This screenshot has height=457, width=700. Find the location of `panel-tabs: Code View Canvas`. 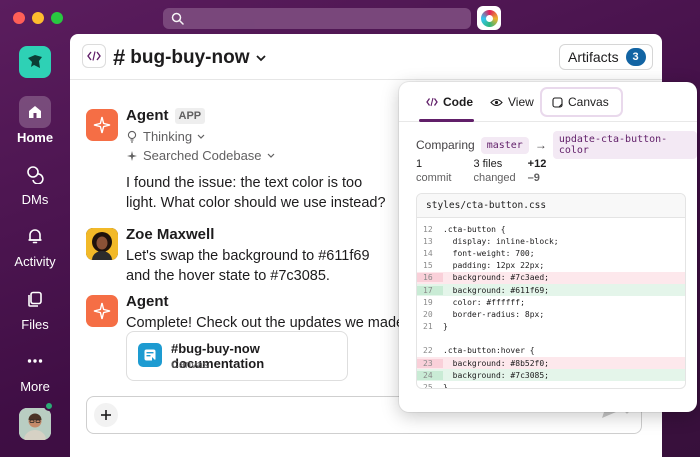

panel-tabs: Code View Canvas is located at coordinates (548, 102).